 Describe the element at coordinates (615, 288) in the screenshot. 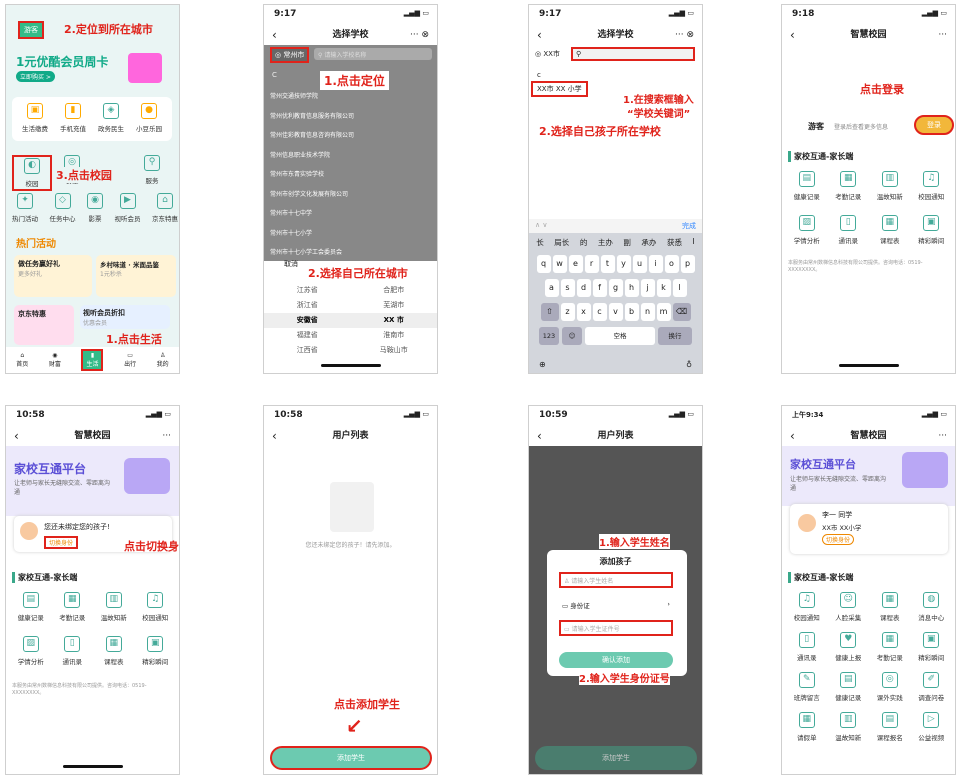

I see `key: g` at that location.